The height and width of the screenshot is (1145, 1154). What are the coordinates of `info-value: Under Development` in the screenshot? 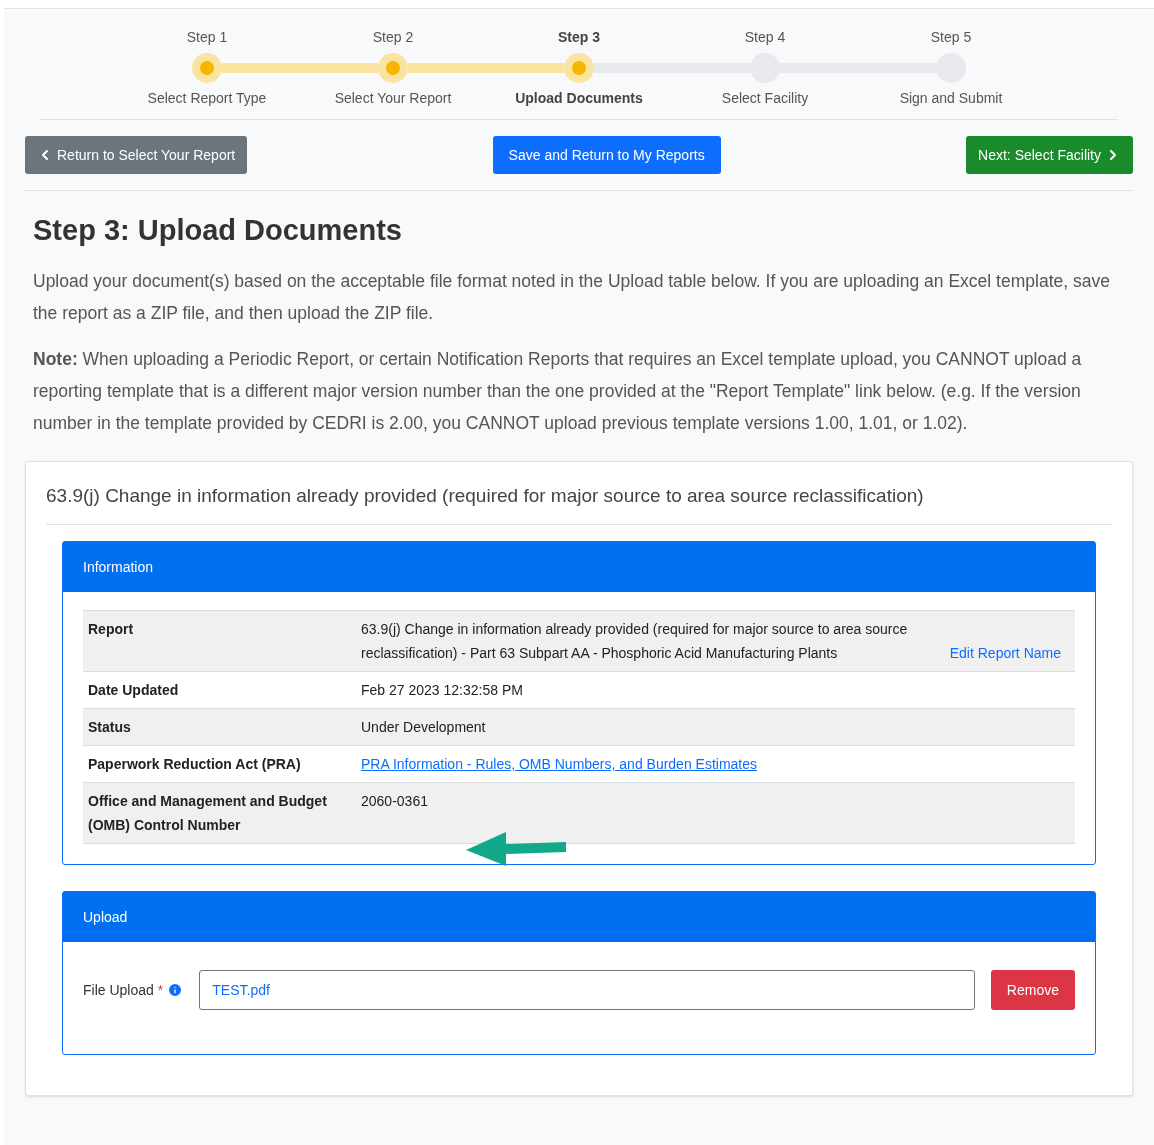 It's located at (423, 727).